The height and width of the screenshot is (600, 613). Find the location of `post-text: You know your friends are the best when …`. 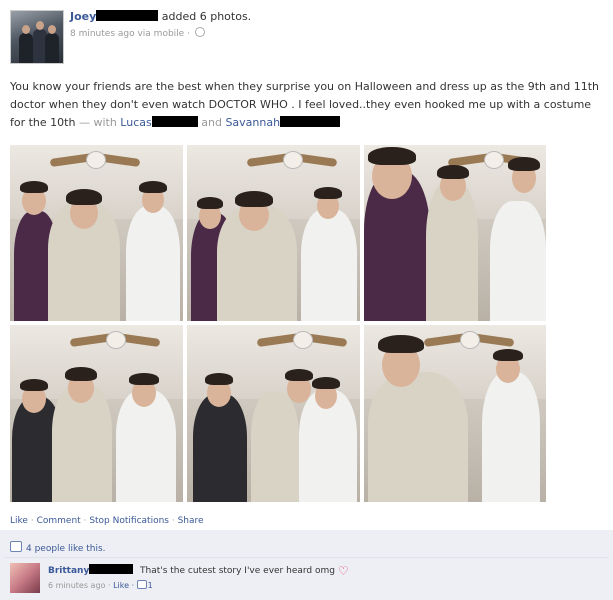

post-text: You know your friends are the best when … is located at coordinates (308, 105).